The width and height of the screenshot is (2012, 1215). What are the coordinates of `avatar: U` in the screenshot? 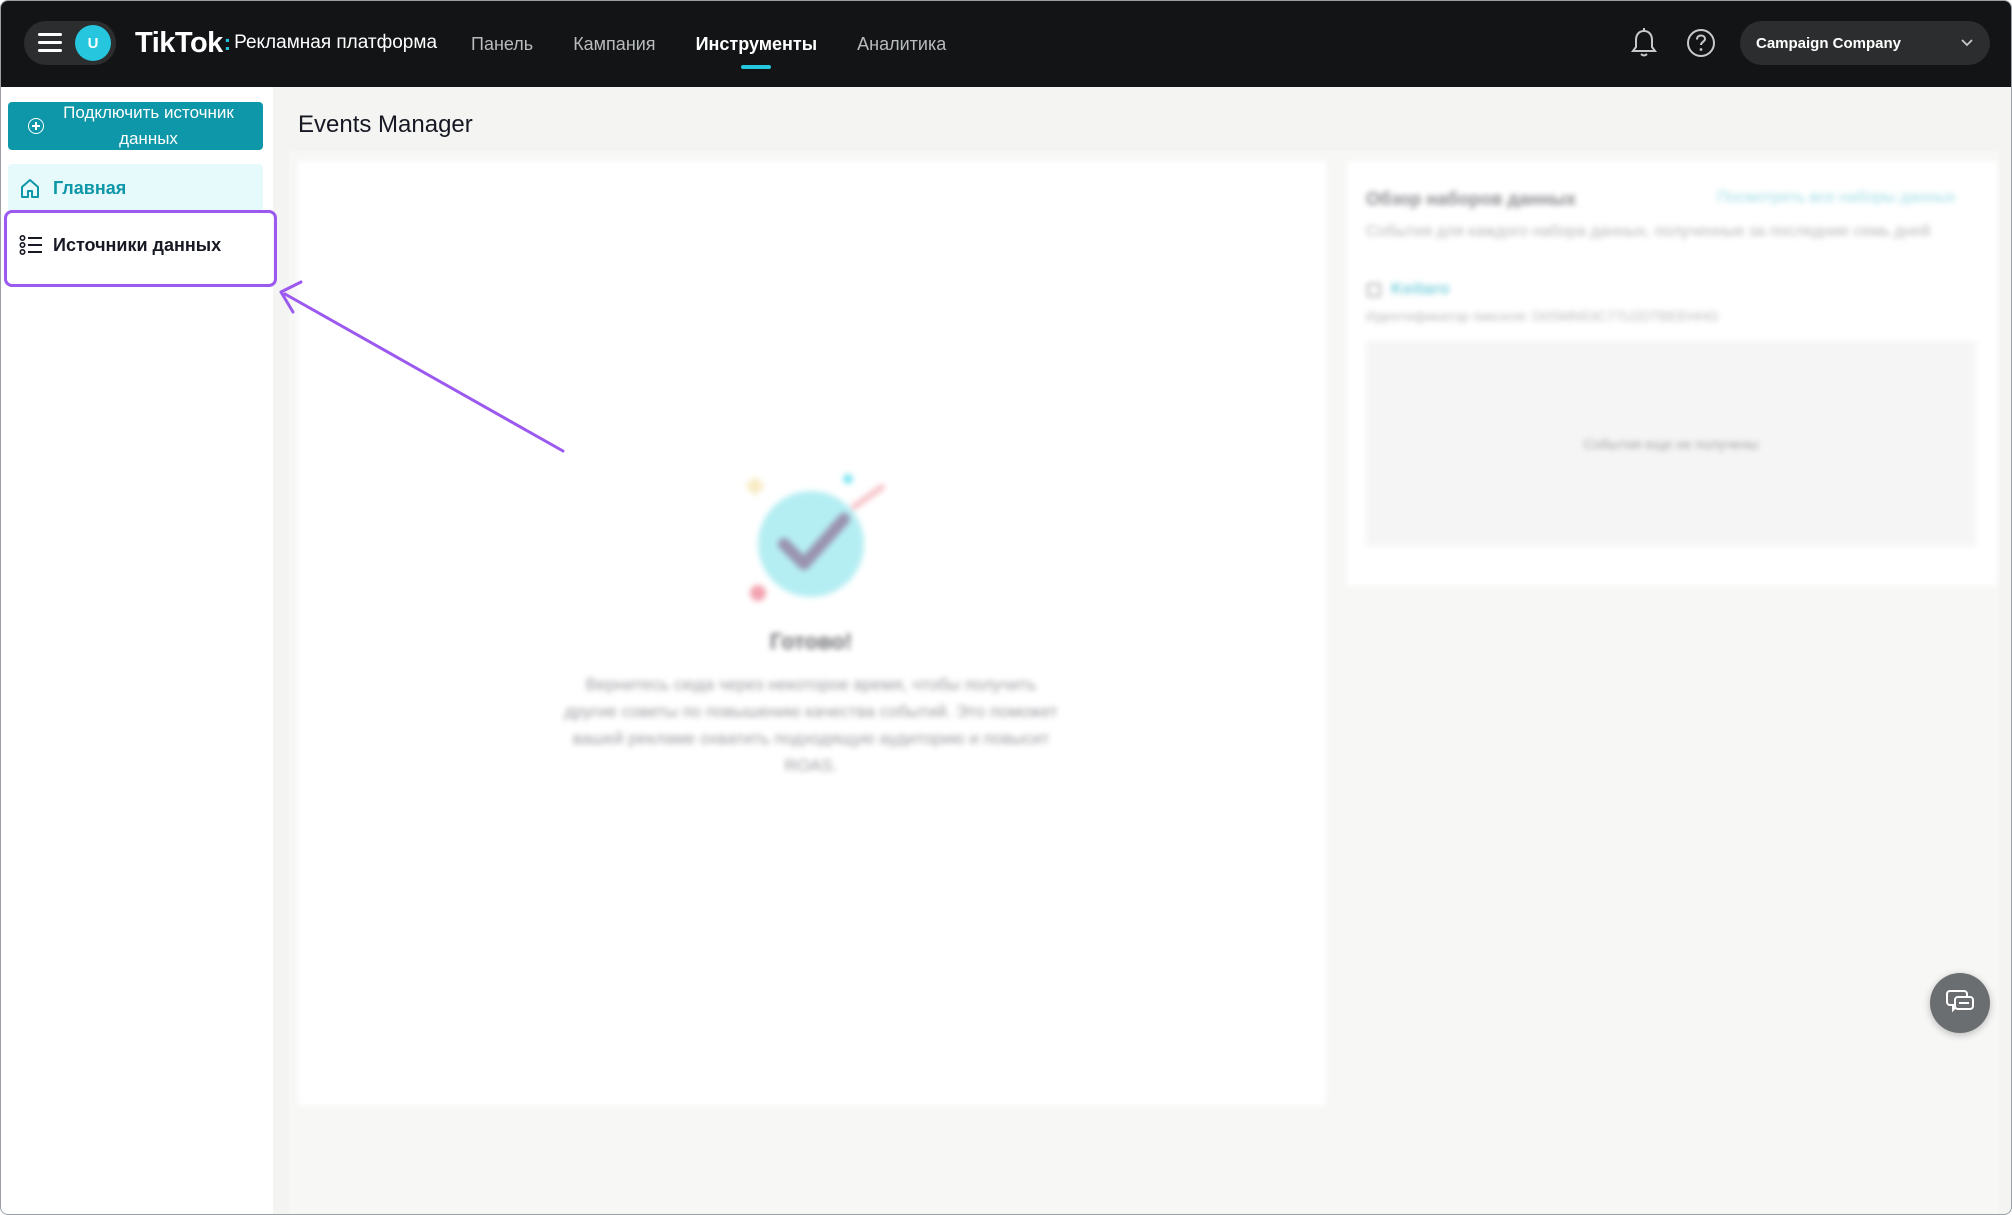 It's located at (93, 43).